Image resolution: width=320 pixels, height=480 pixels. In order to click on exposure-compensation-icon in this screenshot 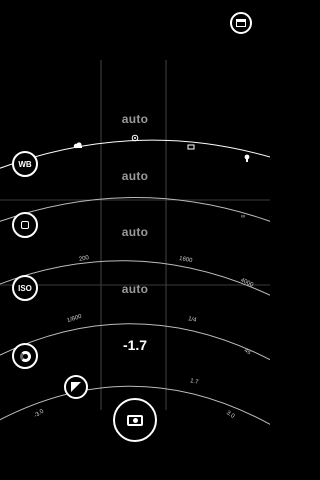, I will do `click(76, 387)`.